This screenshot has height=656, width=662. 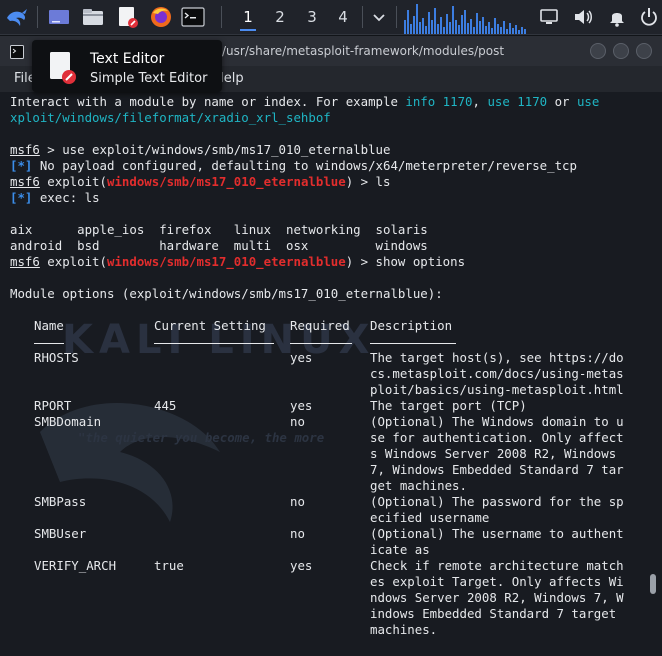 What do you see at coordinates (598, 51) in the screenshot?
I see `minimize-button` at bounding box center [598, 51].